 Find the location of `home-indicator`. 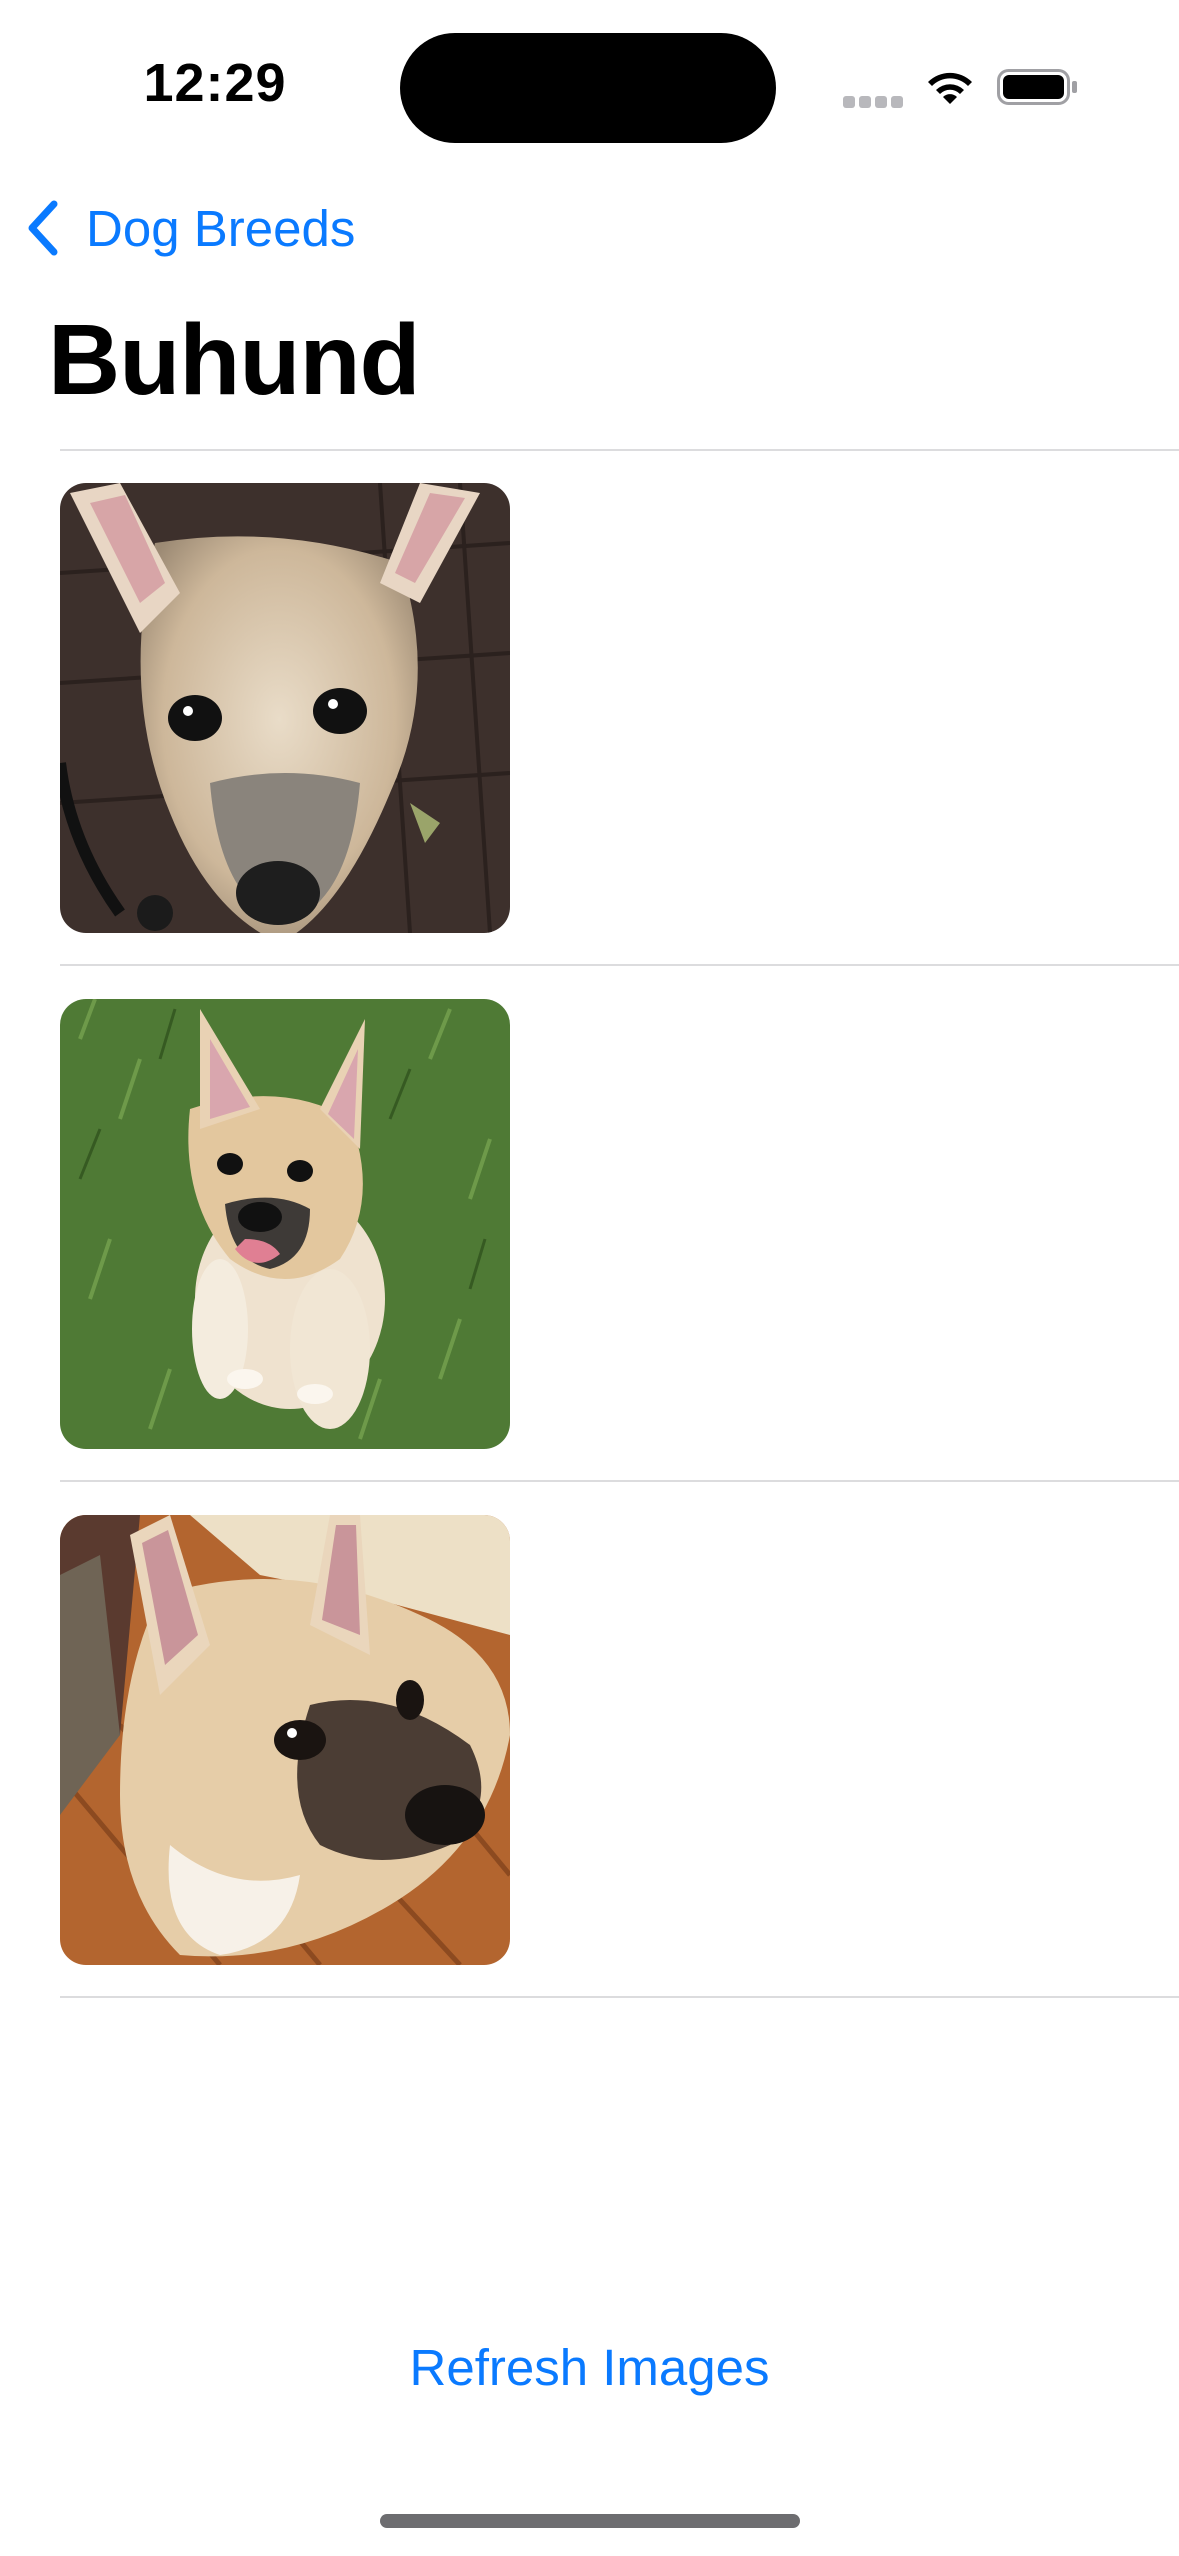

home-indicator is located at coordinates (590, 2521).